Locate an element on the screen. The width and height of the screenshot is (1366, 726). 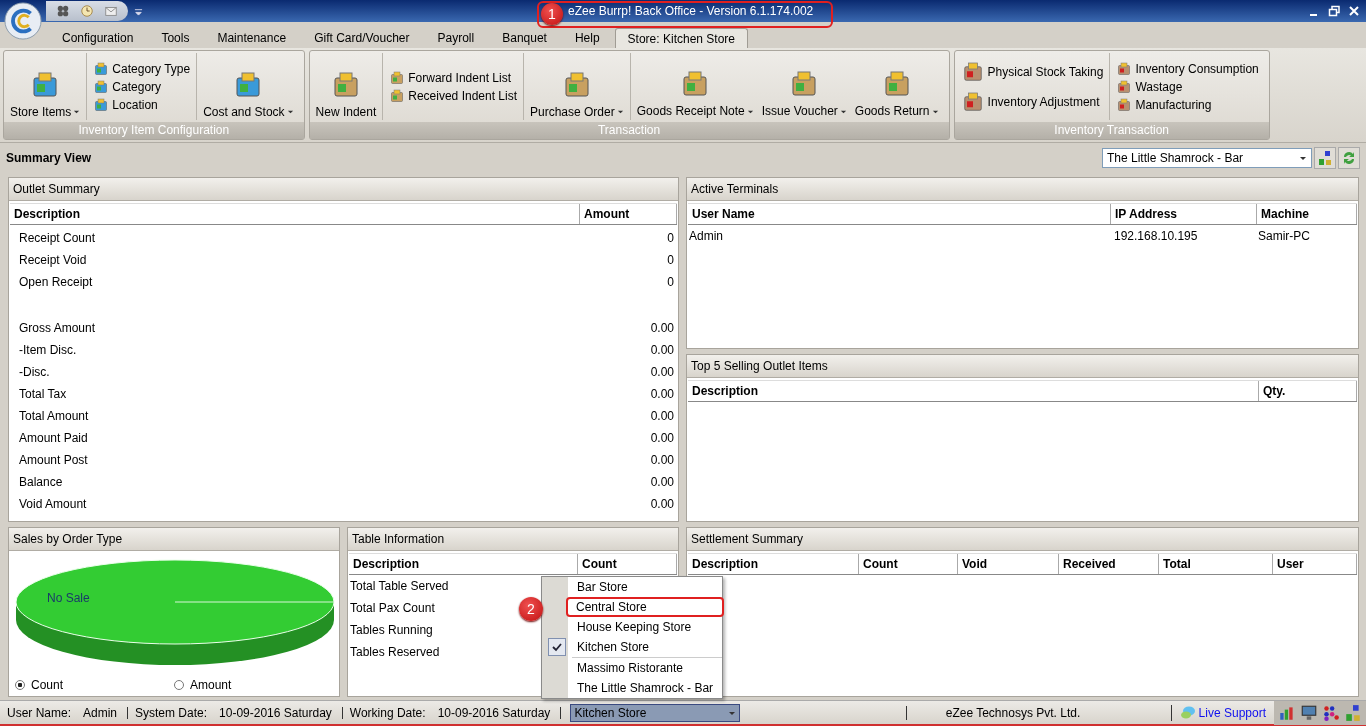
ribbon-button: Wastage is located at coordinates (1187, 86).